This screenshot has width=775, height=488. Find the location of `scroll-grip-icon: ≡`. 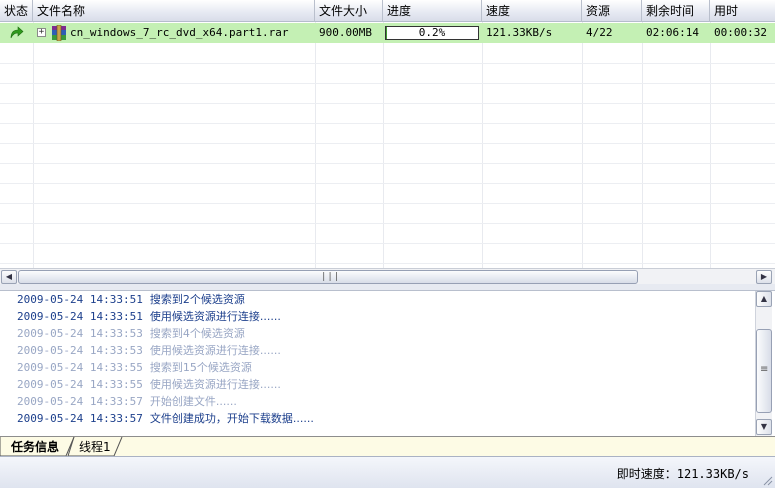

scroll-grip-icon: ≡ is located at coordinates (764, 369).